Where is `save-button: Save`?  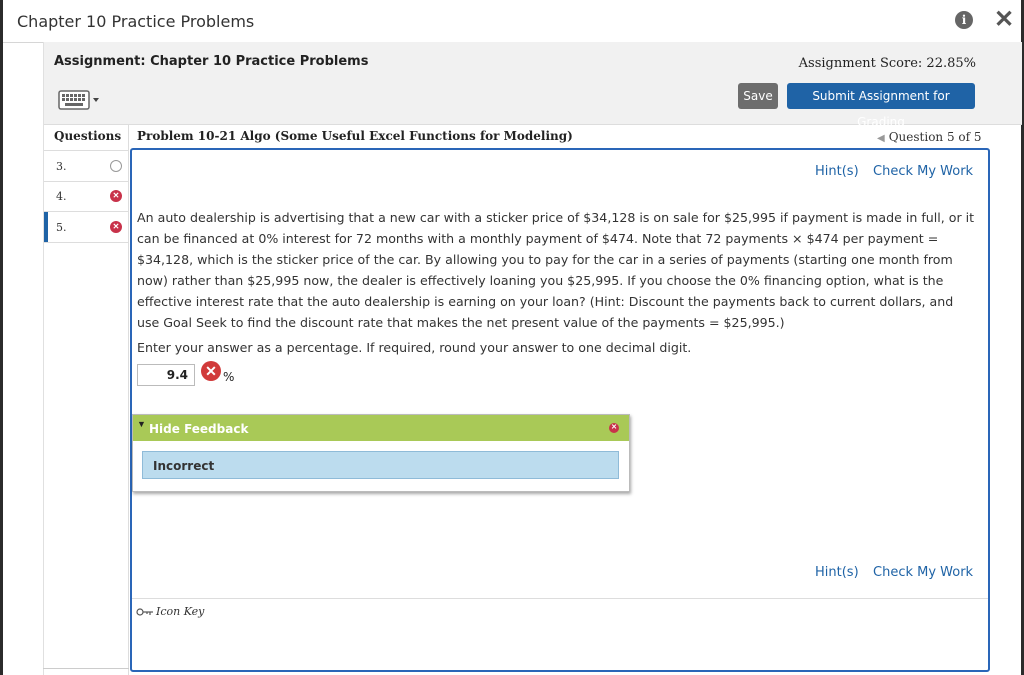
save-button: Save is located at coordinates (758, 96).